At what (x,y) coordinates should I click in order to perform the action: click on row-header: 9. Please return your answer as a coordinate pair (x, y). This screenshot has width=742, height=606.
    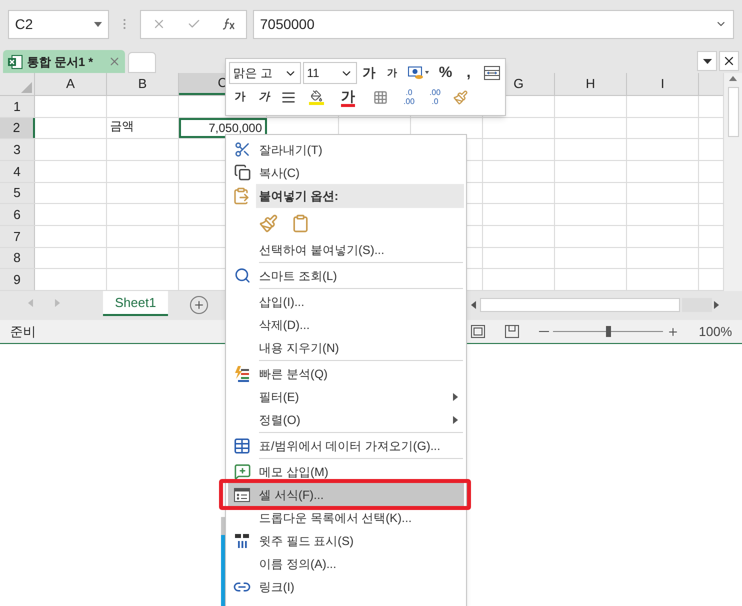
    Looking at the image, I should click on (17, 279).